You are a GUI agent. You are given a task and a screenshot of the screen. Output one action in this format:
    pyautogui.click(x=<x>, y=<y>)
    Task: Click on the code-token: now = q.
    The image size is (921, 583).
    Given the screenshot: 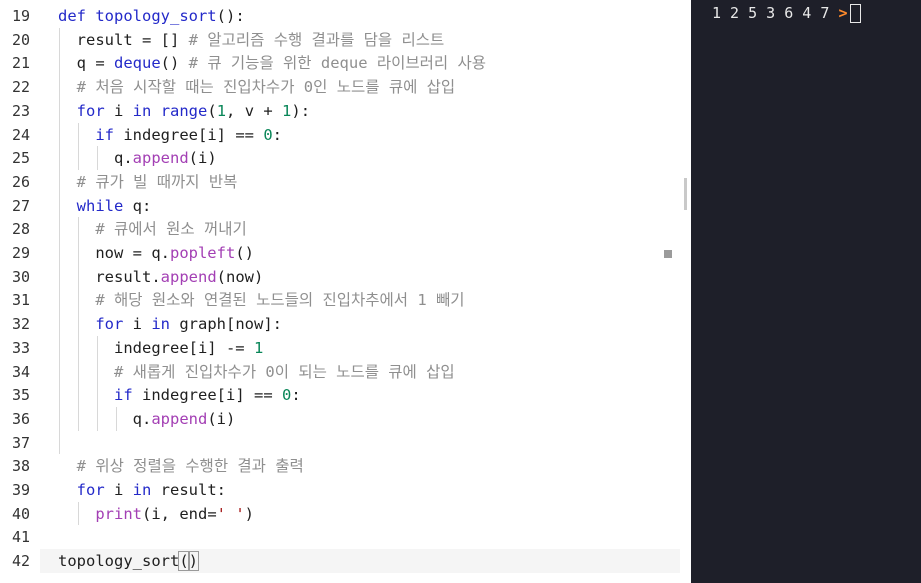 What is the action you would take?
    pyautogui.click(x=114, y=253)
    